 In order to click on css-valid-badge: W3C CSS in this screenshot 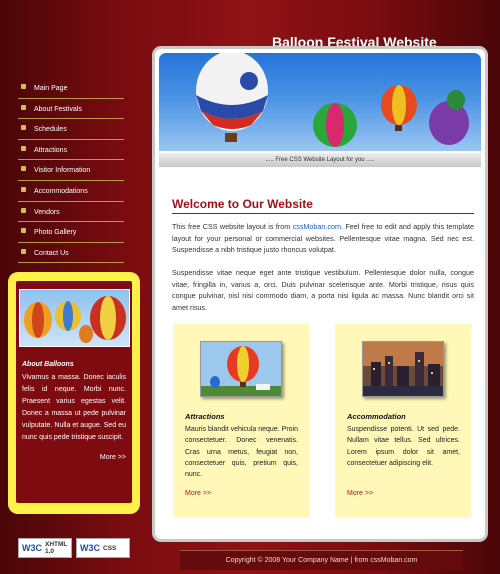, I will do `click(103, 548)`.